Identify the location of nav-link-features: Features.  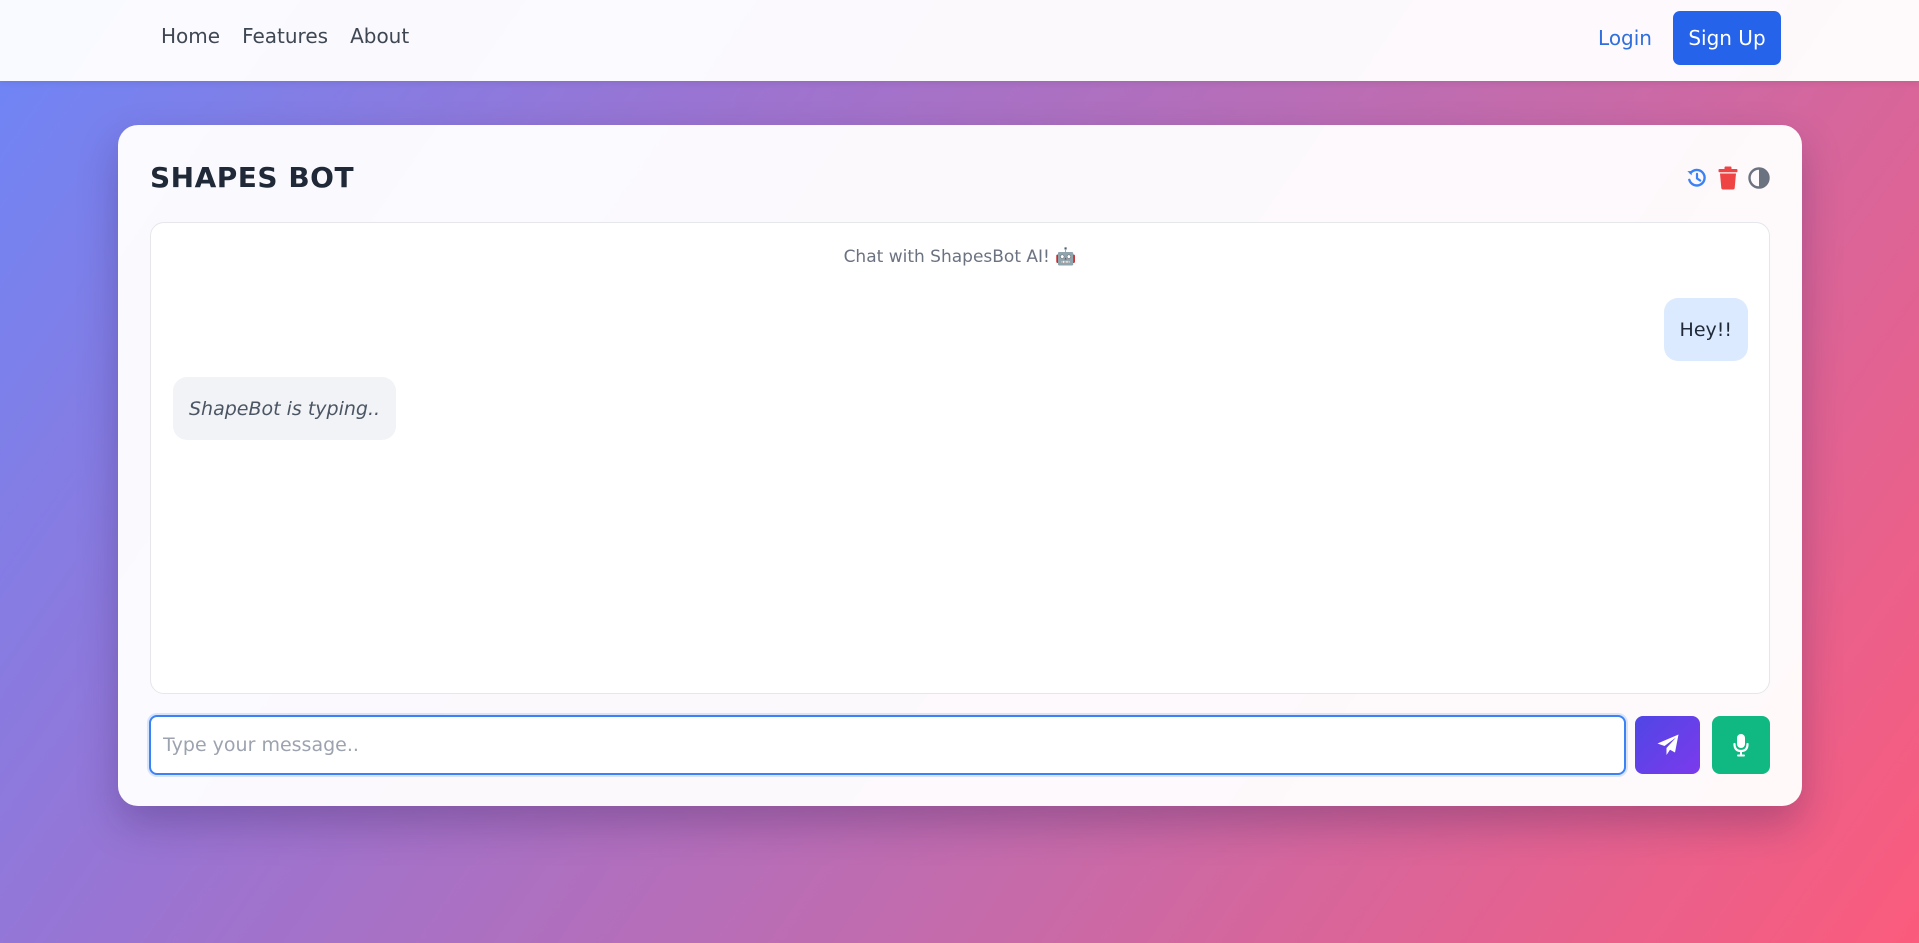
(285, 36).